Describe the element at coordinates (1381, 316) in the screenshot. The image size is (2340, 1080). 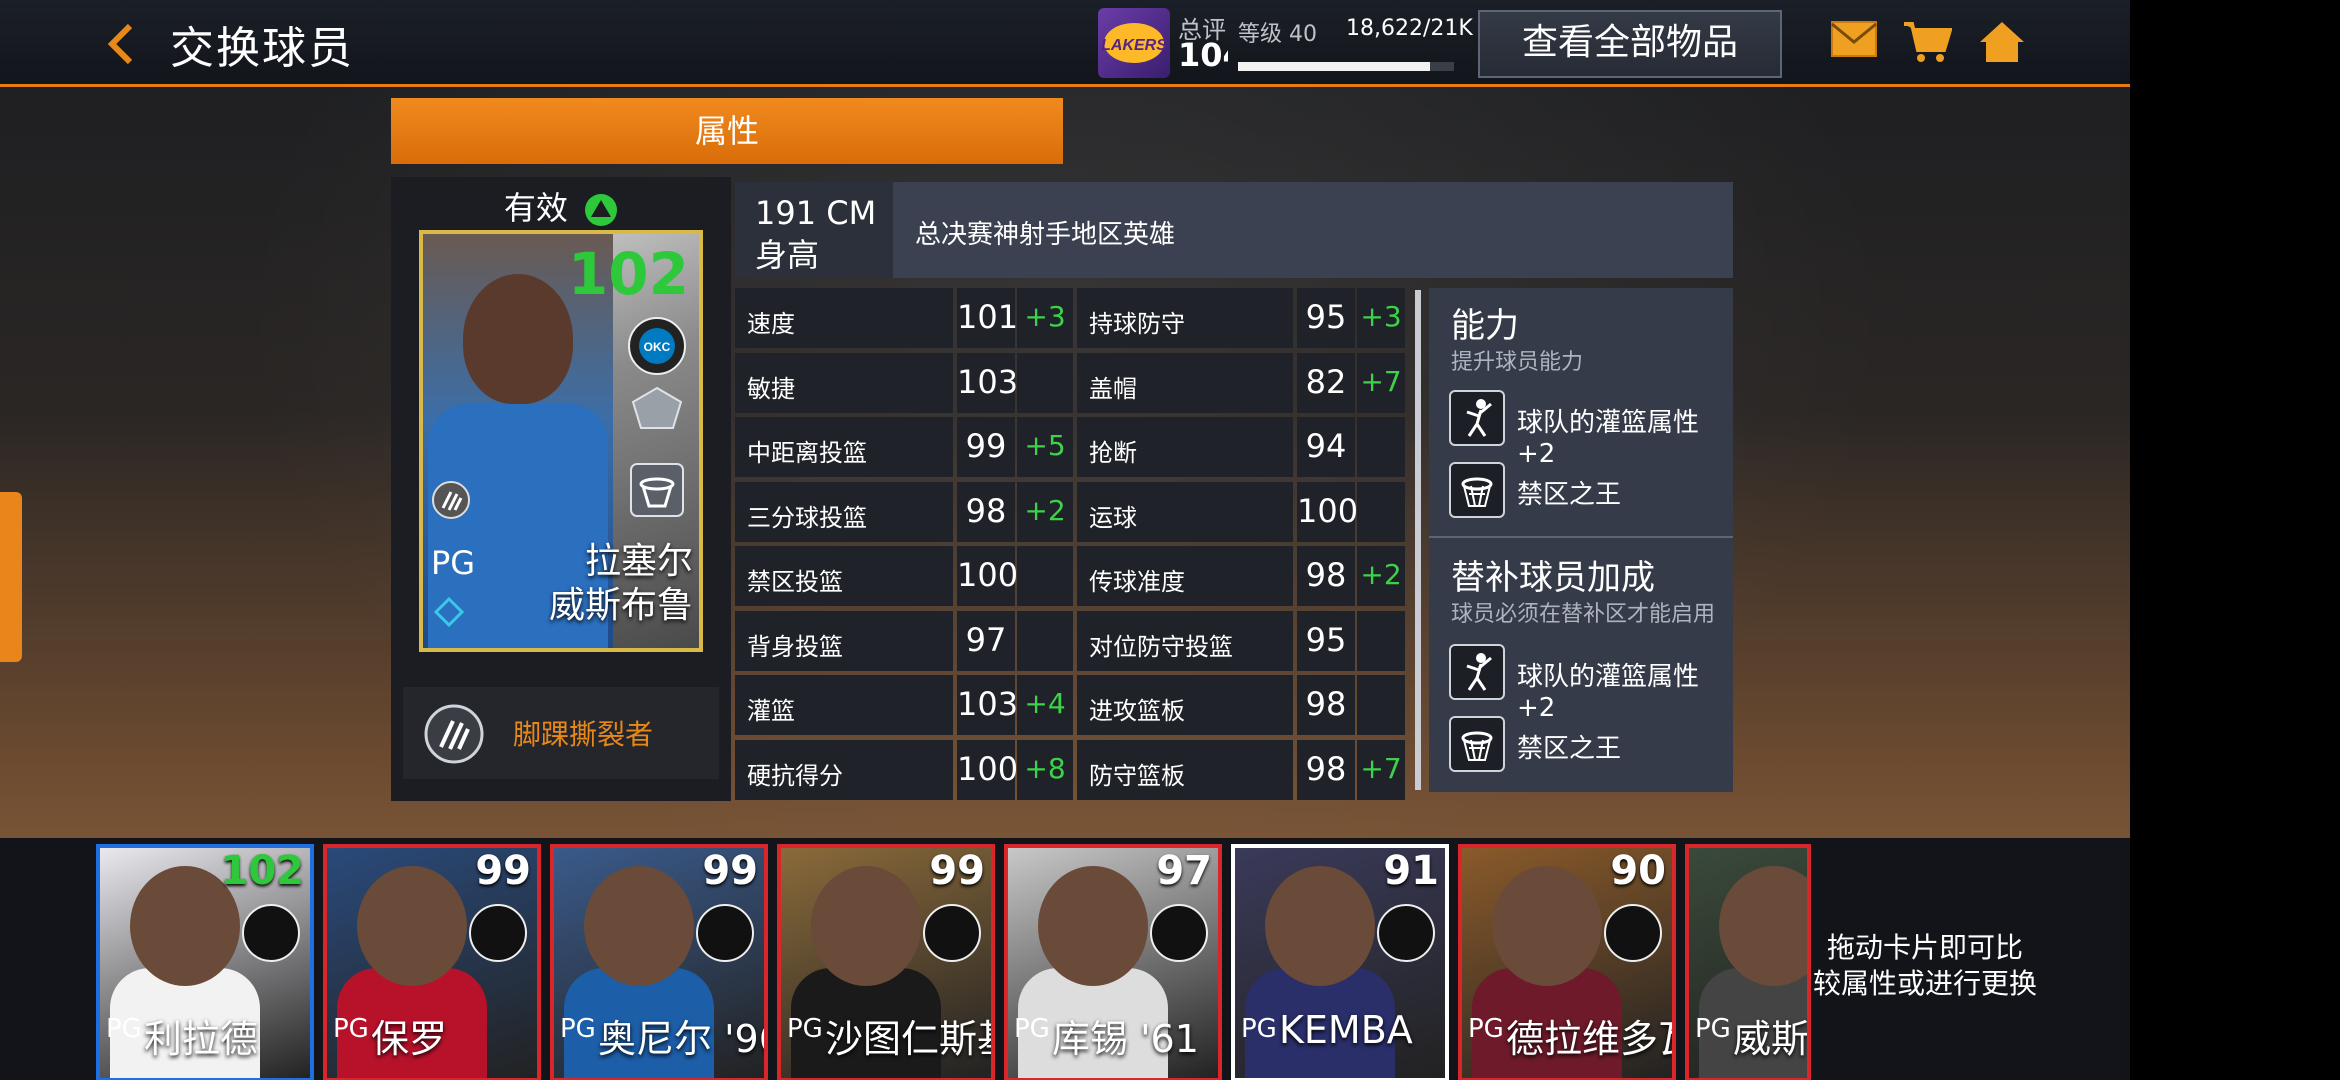
I see `stat-bonus: +3` at that location.